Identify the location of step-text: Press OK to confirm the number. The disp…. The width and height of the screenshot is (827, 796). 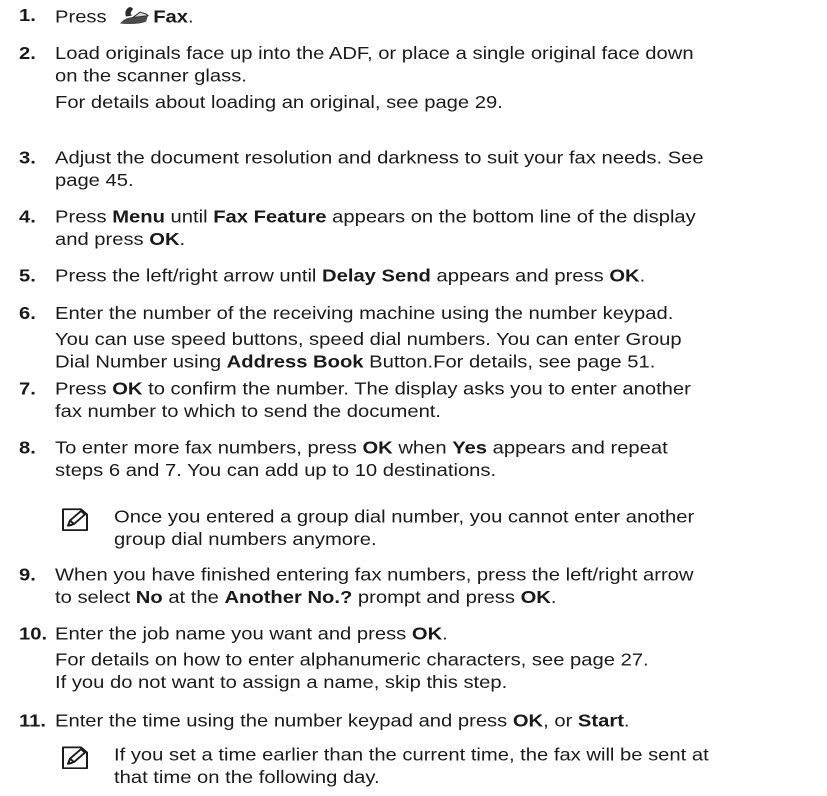
(435, 400).